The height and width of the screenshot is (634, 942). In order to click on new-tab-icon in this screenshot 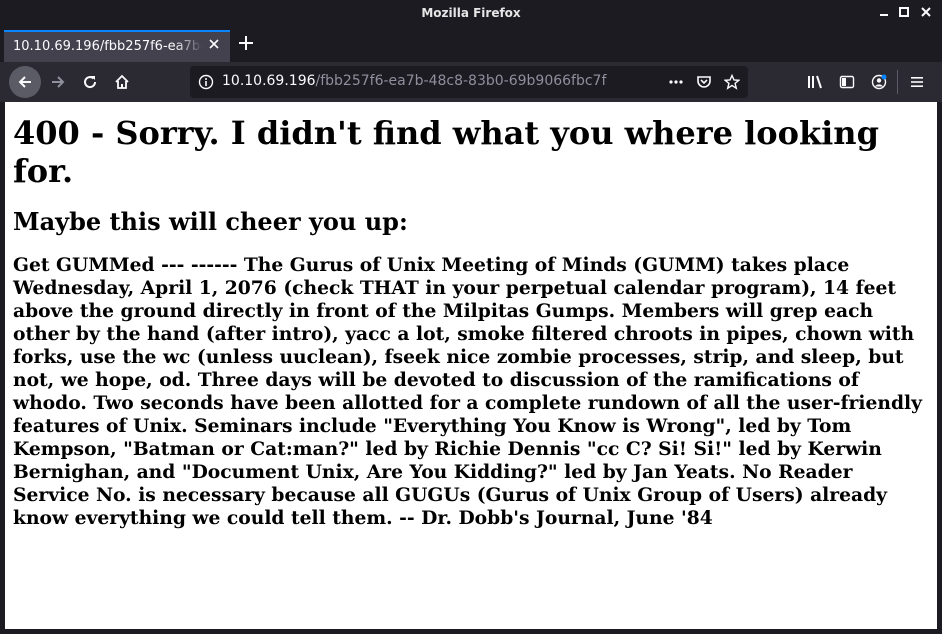, I will do `click(246, 44)`.